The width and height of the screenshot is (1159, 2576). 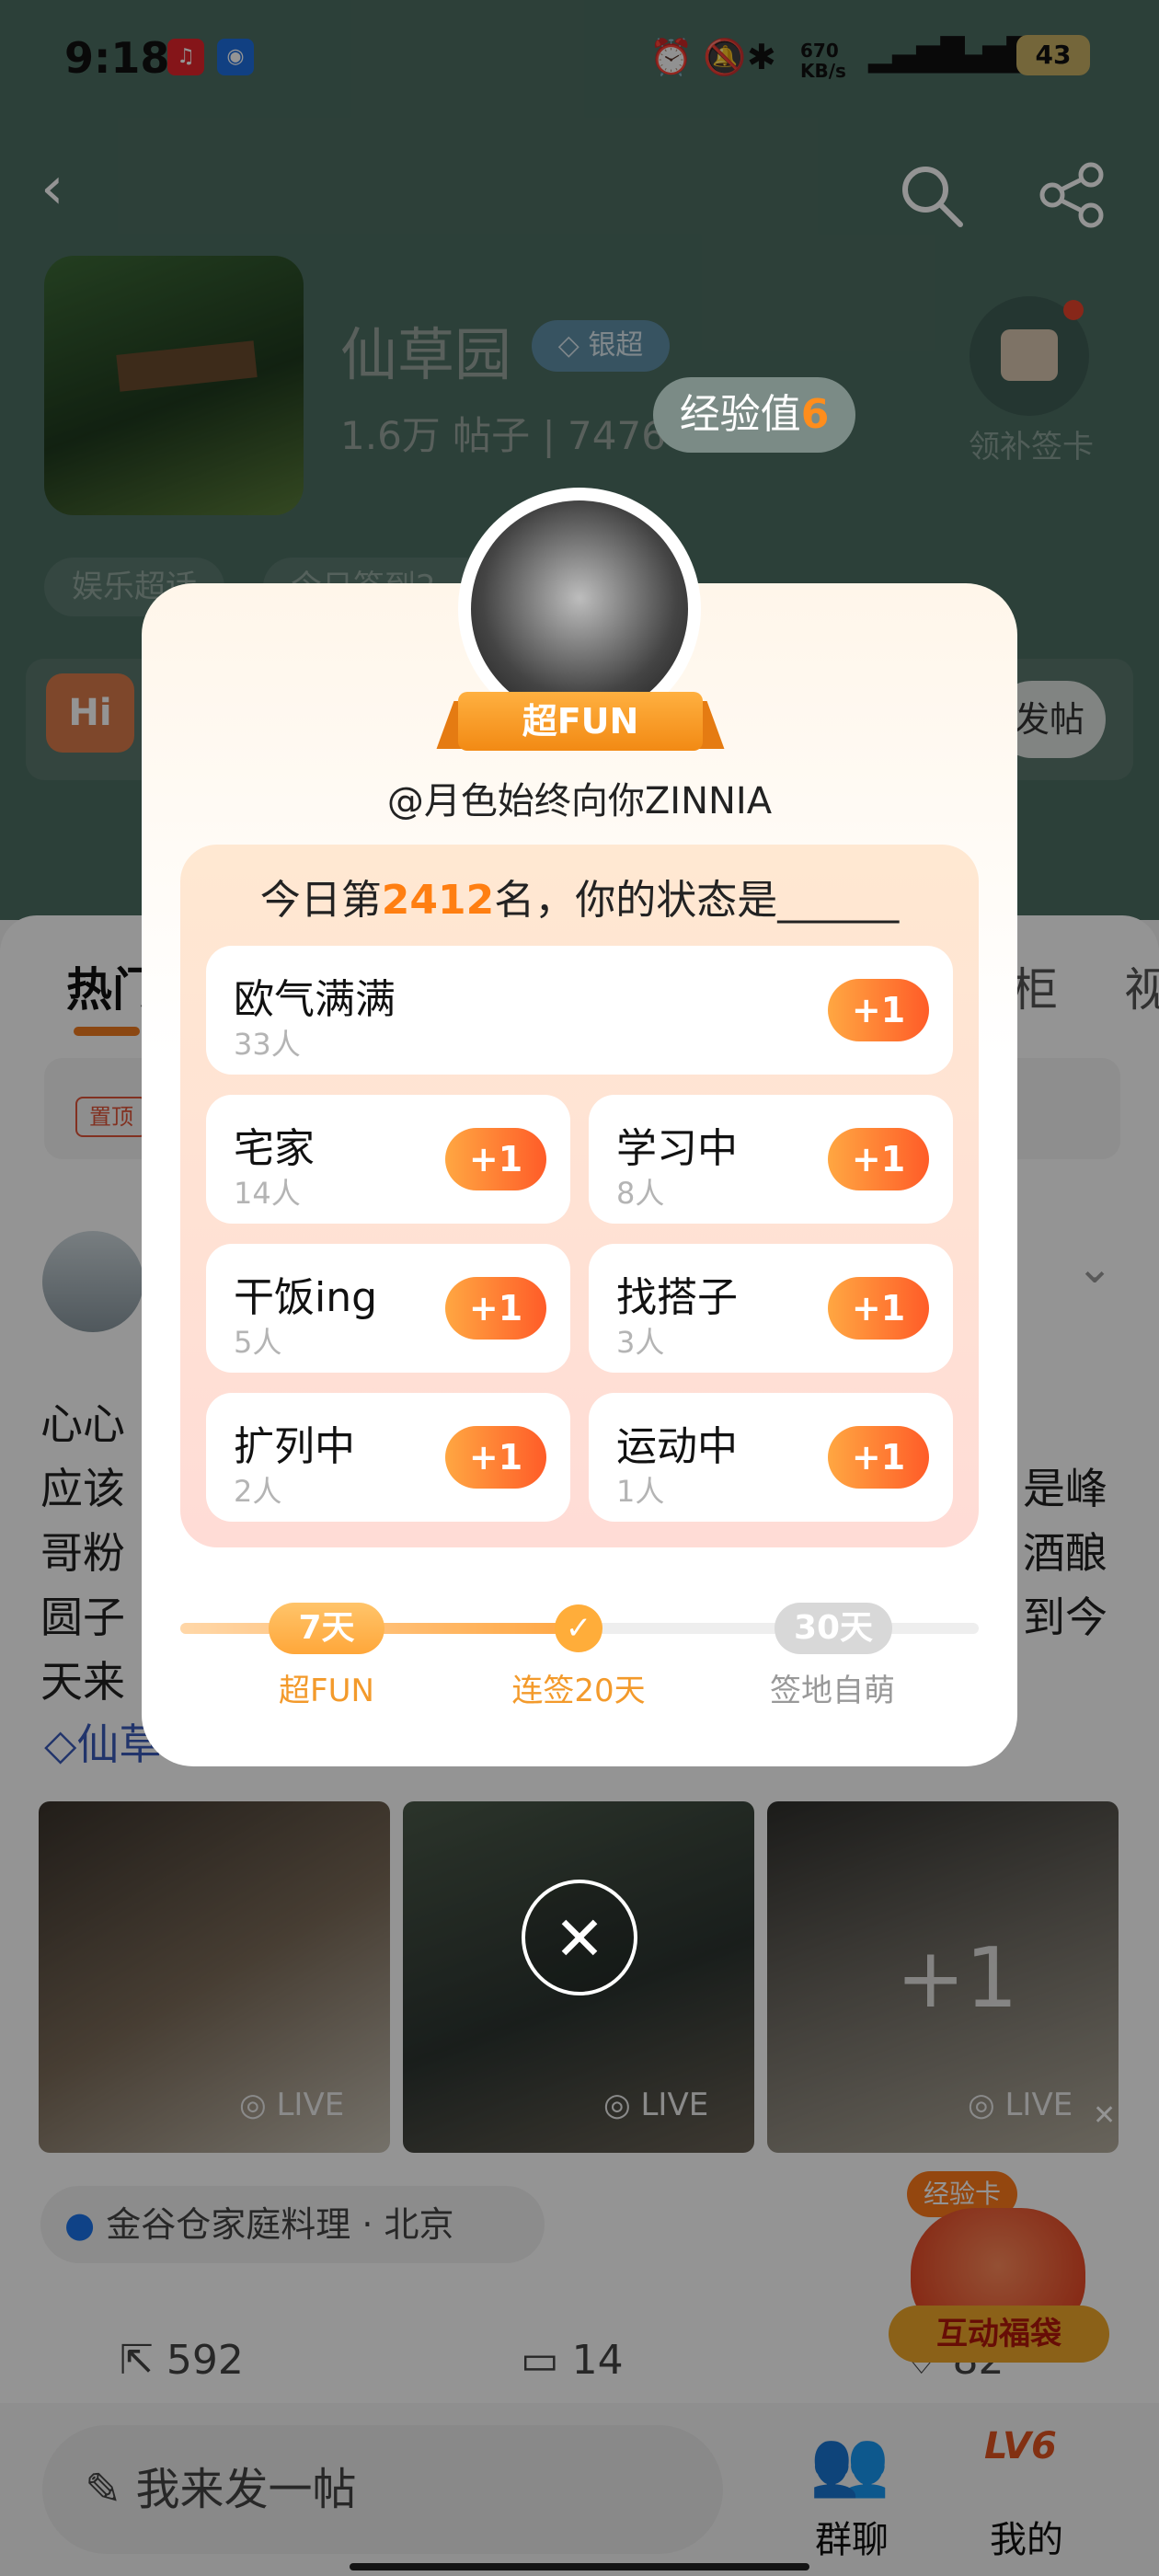 What do you see at coordinates (294, 1446) in the screenshot?
I see `status-label: 扩列中` at bounding box center [294, 1446].